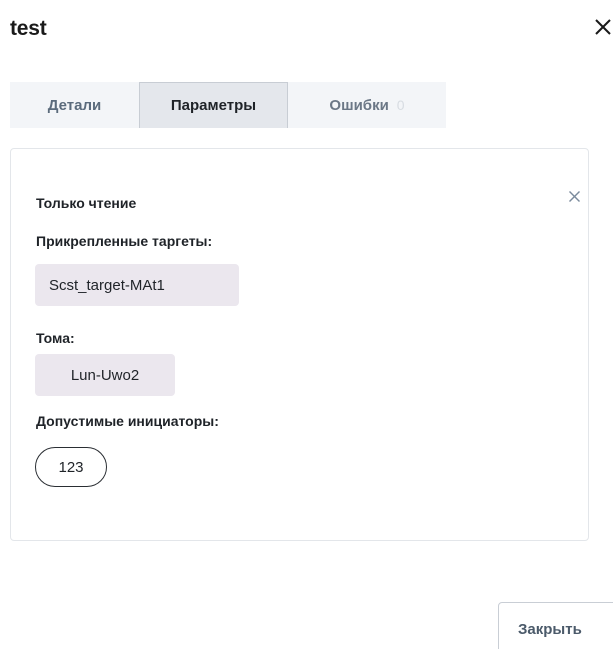 The width and height of the screenshot is (613, 649). I want to click on tab-parameters-label: Параметры, so click(213, 105).